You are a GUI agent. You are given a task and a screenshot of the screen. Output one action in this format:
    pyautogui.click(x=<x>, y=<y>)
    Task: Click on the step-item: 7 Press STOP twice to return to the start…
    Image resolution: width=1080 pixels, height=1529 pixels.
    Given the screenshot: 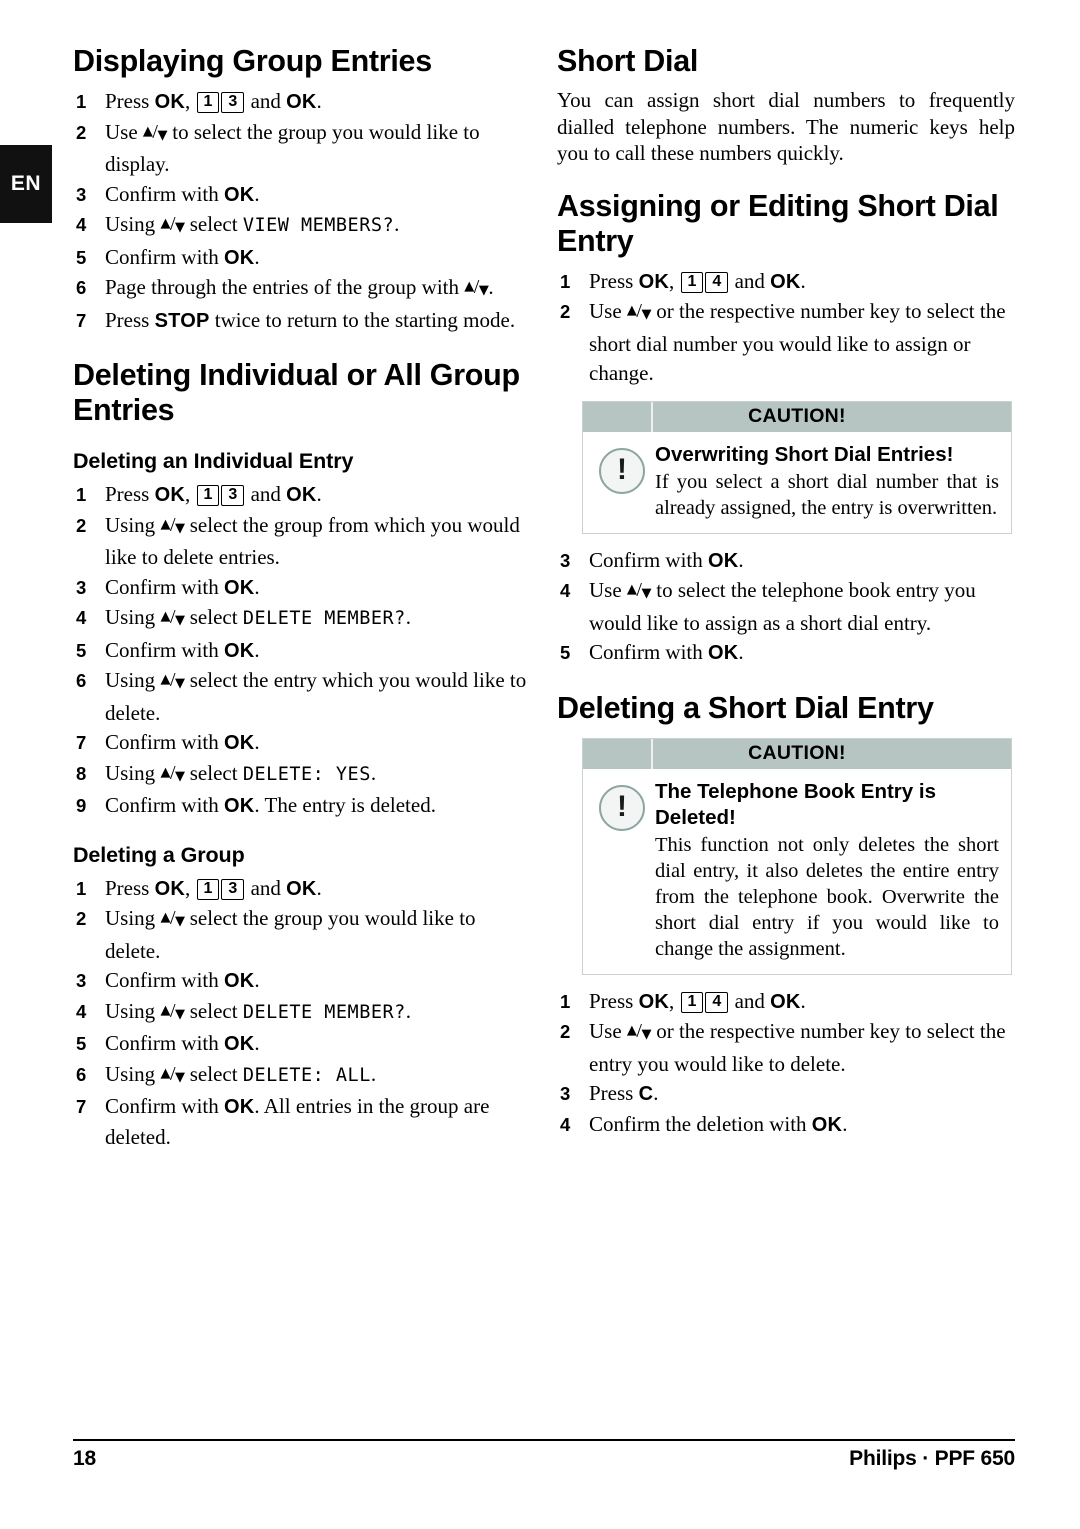 What is the action you would take?
    pyautogui.click(x=304, y=321)
    